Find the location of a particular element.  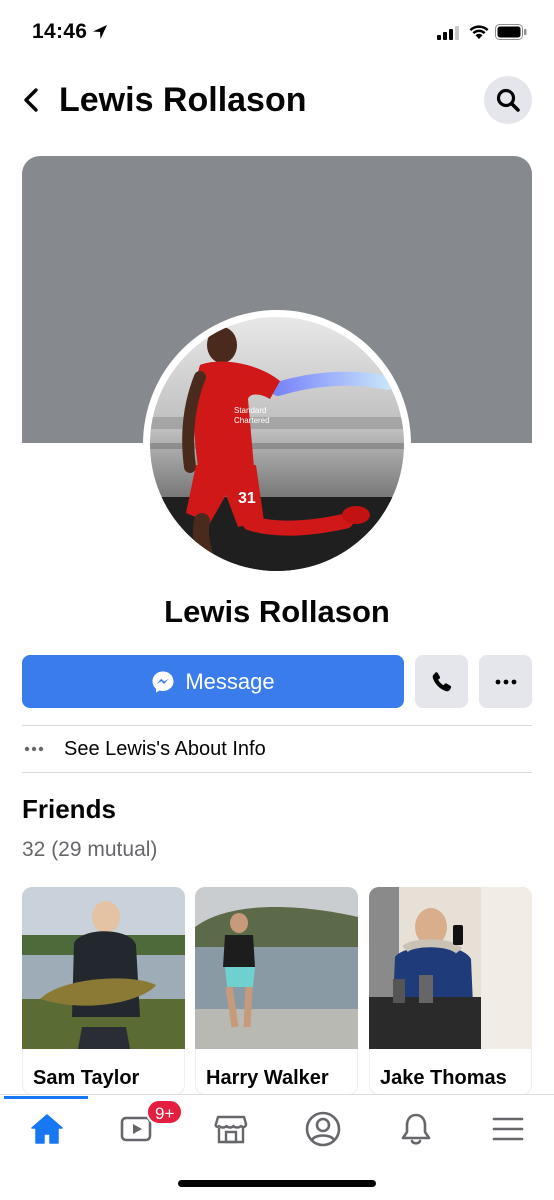

profile-header: Lewis Rollason is located at coordinates (277, 100).